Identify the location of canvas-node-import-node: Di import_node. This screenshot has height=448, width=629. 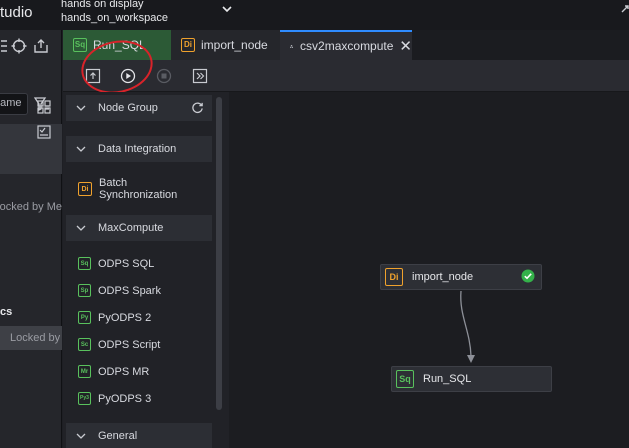
(461, 277).